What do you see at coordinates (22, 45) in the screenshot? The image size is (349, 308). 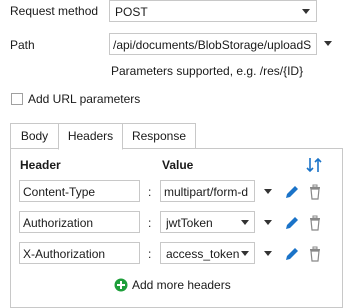 I see `path-label: Path` at bounding box center [22, 45].